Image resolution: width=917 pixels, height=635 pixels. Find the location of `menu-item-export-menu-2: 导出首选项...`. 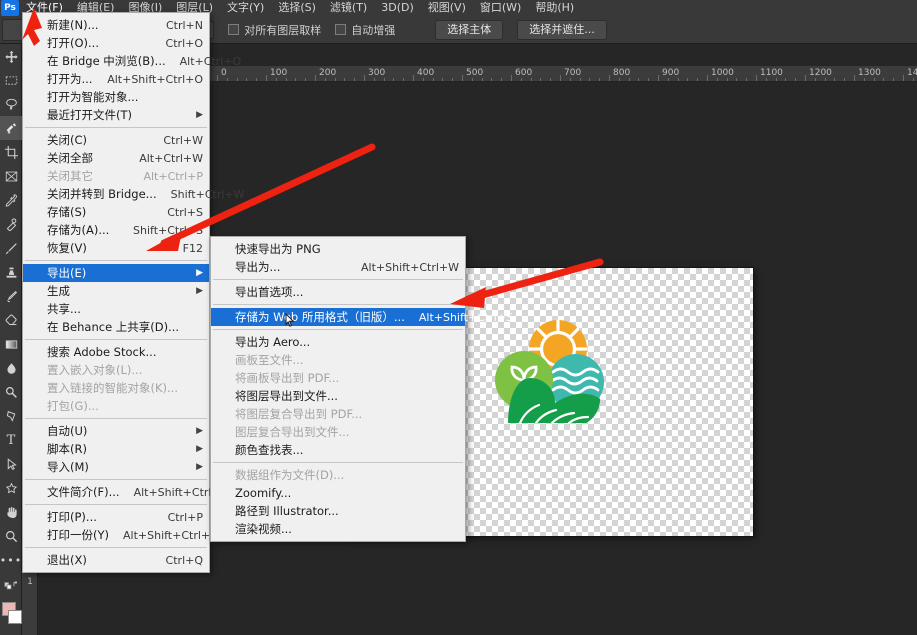

menu-item-export-menu-2: 导出首选项... is located at coordinates (338, 292).